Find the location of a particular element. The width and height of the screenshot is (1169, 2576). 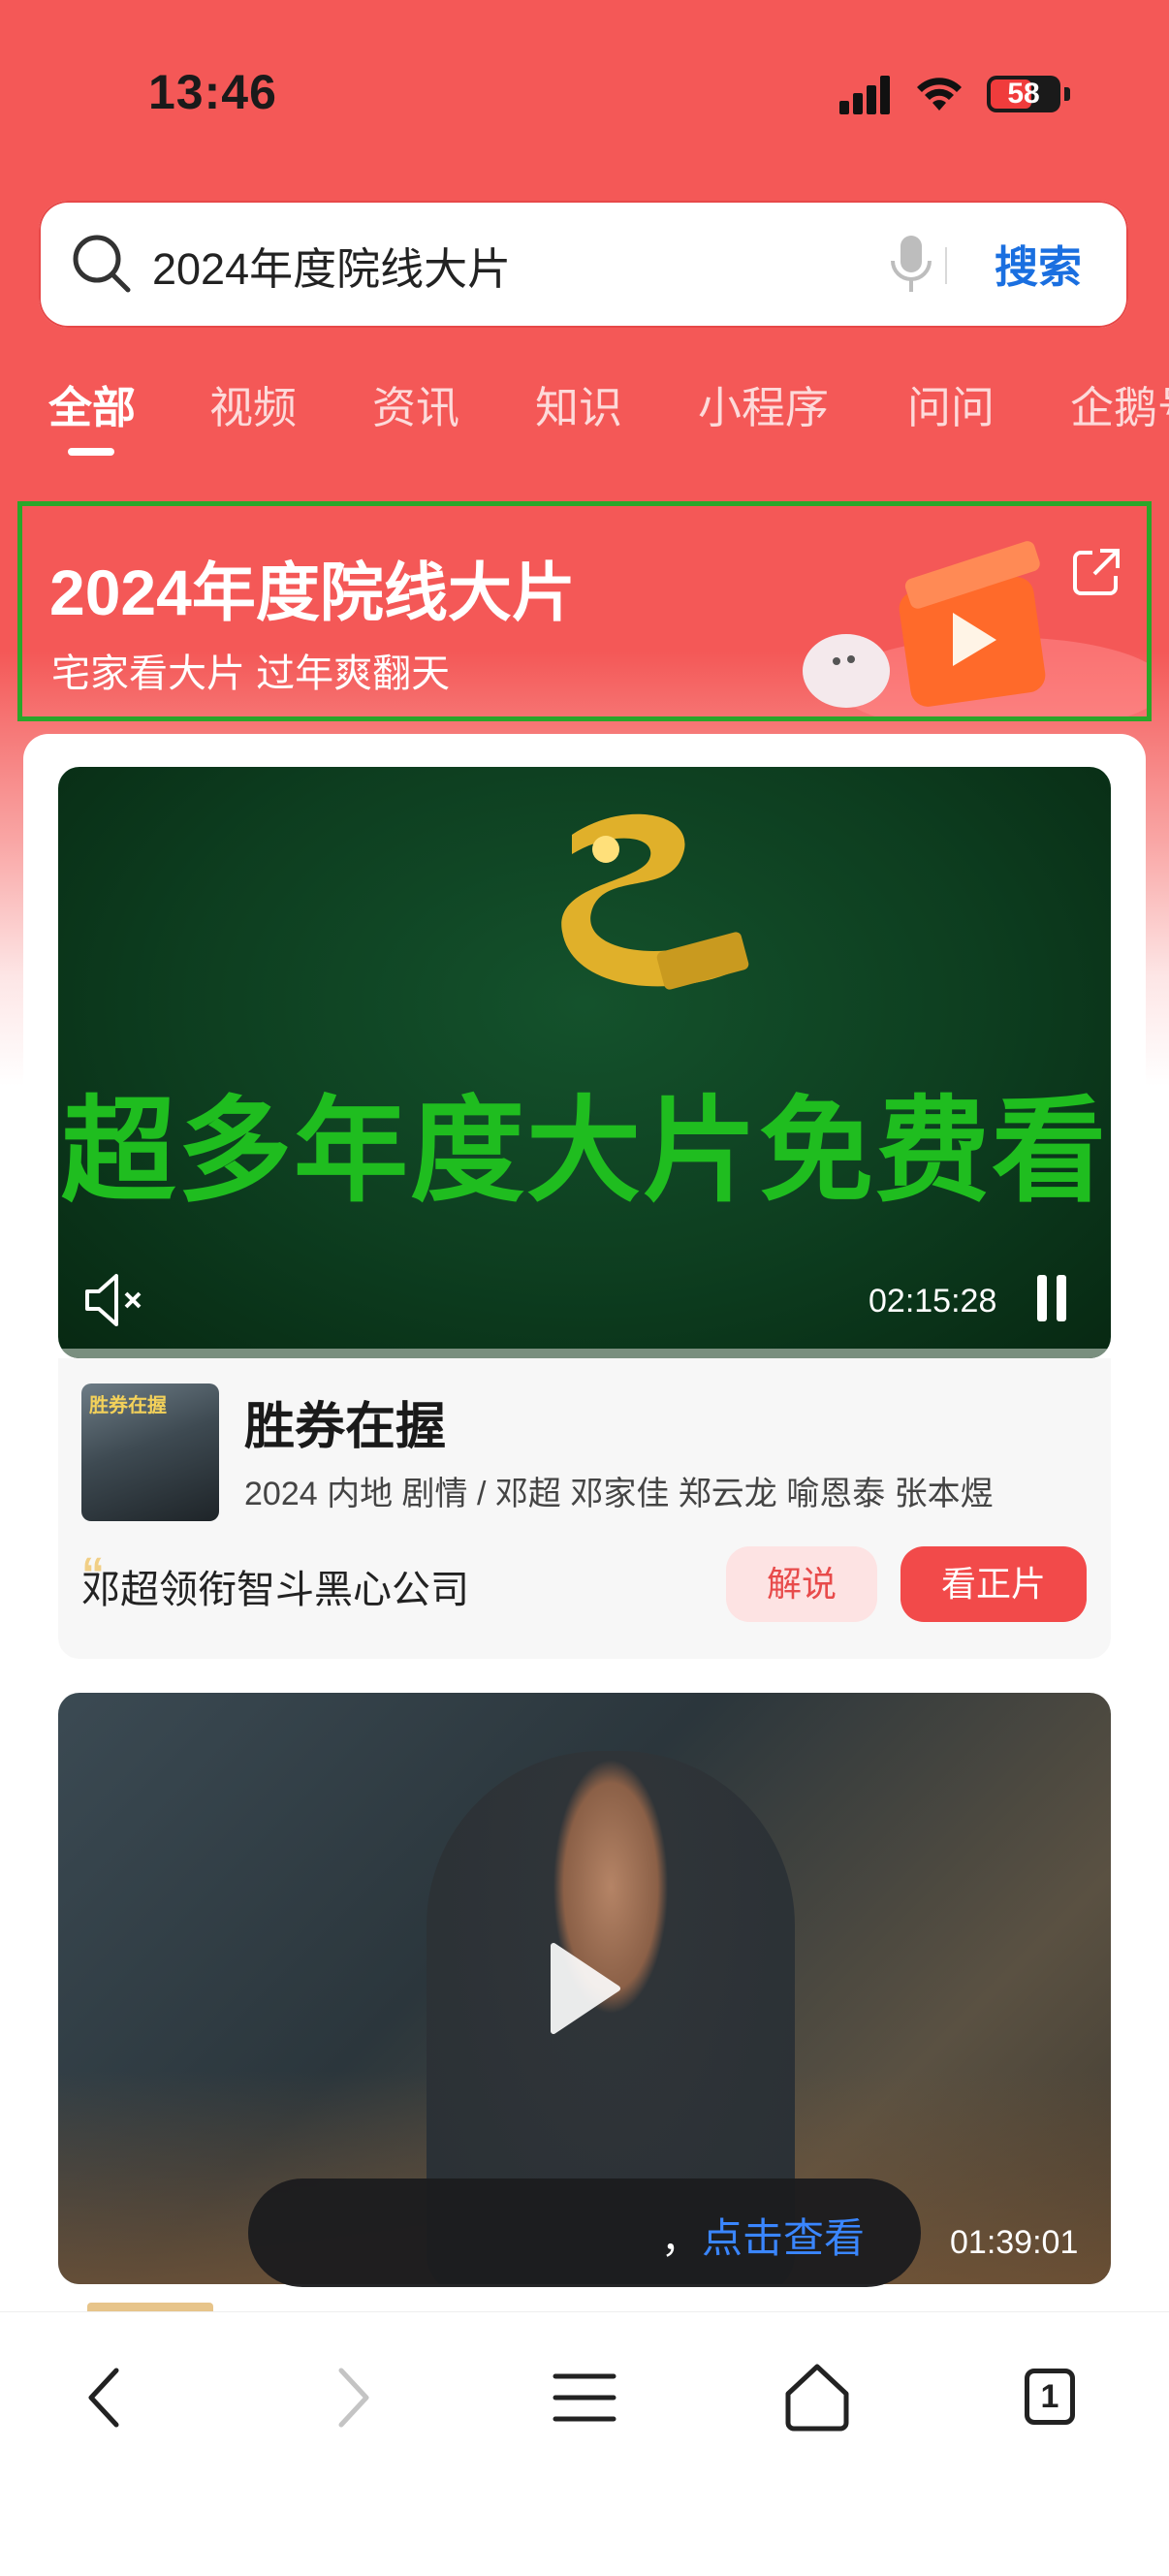

forward-icon is located at coordinates (351, 2397).